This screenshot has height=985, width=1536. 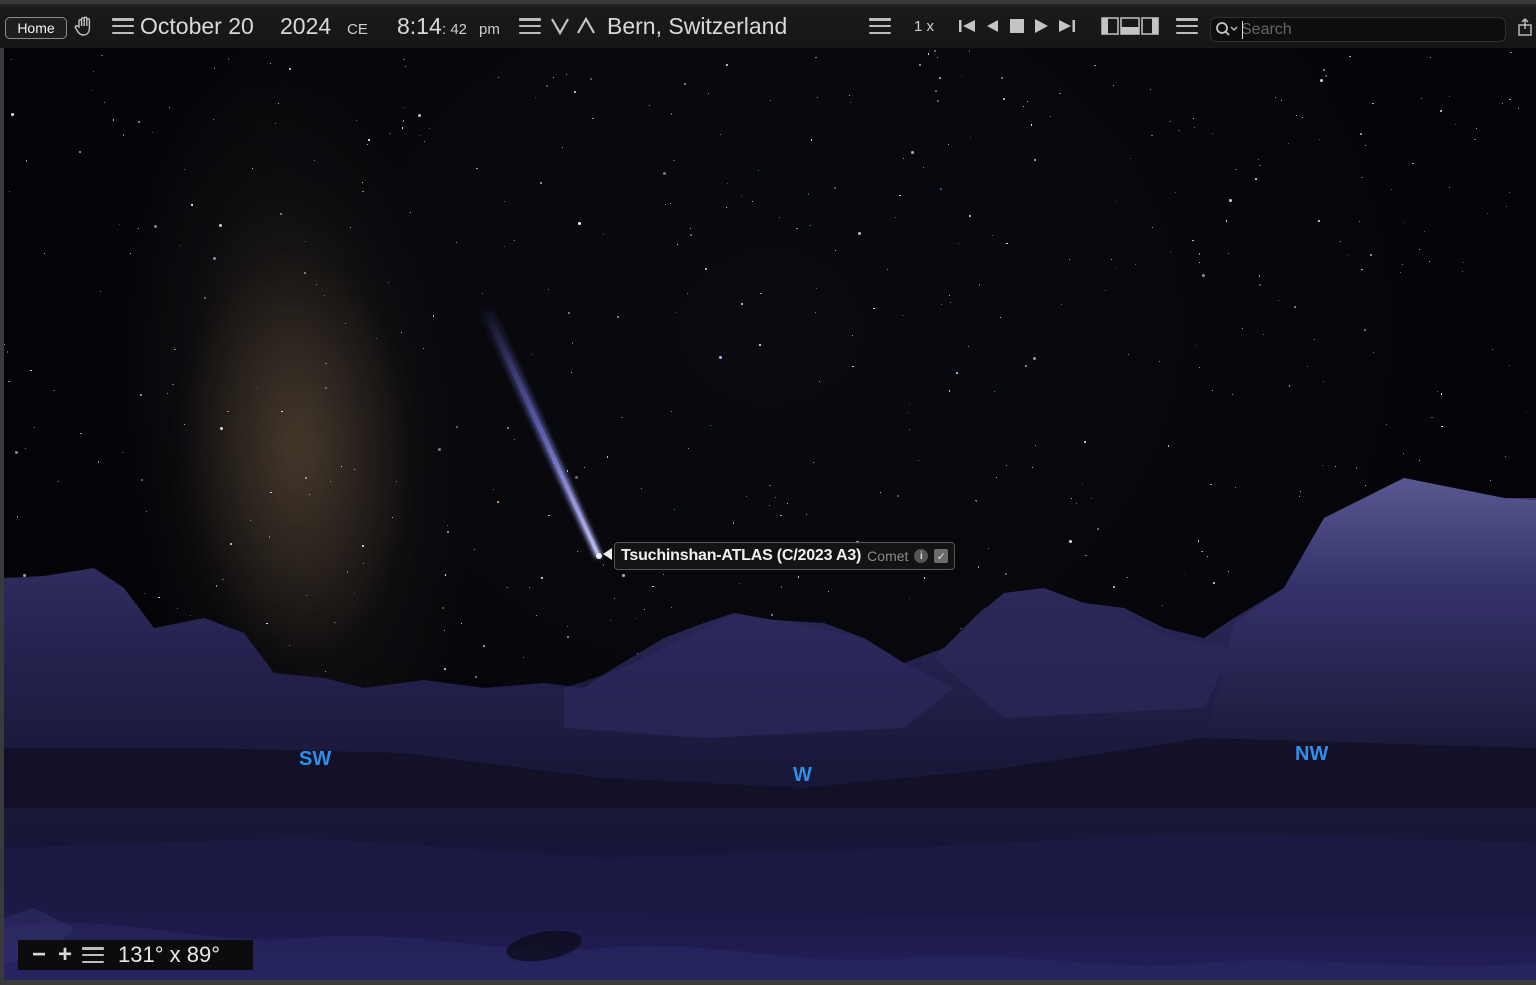 What do you see at coordinates (880, 26) in the screenshot?
I see `speed-menu-icon` at bounding box center [880, 26].